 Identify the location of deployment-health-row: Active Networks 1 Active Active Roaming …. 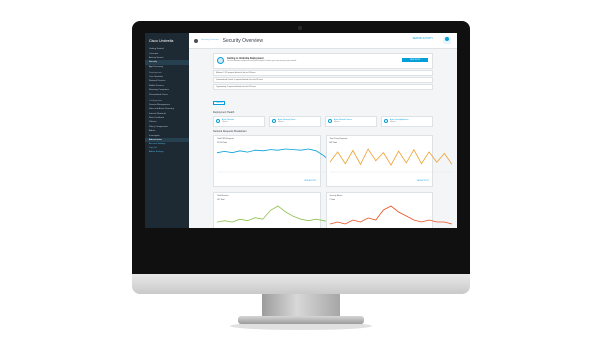
(323, 121).